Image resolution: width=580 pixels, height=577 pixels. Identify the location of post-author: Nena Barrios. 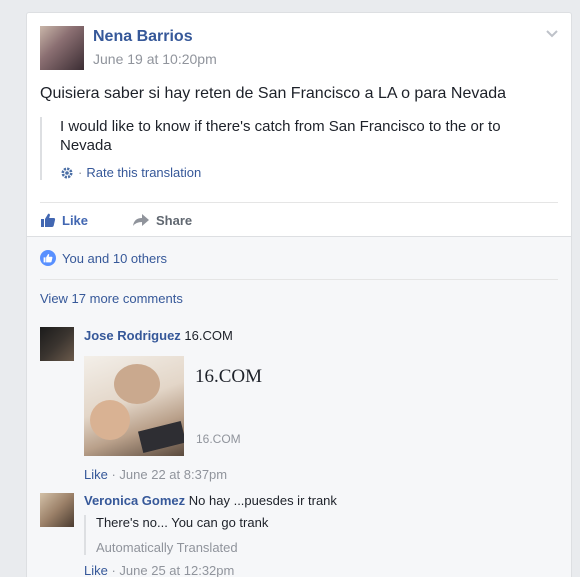
(143, 37).